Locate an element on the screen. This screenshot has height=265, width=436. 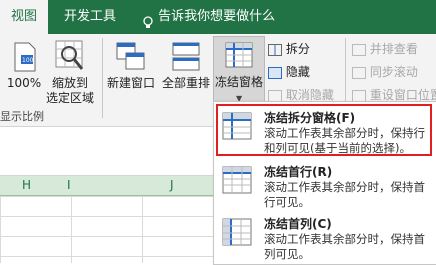
unhide-icon is located at coordinates (275, 95).